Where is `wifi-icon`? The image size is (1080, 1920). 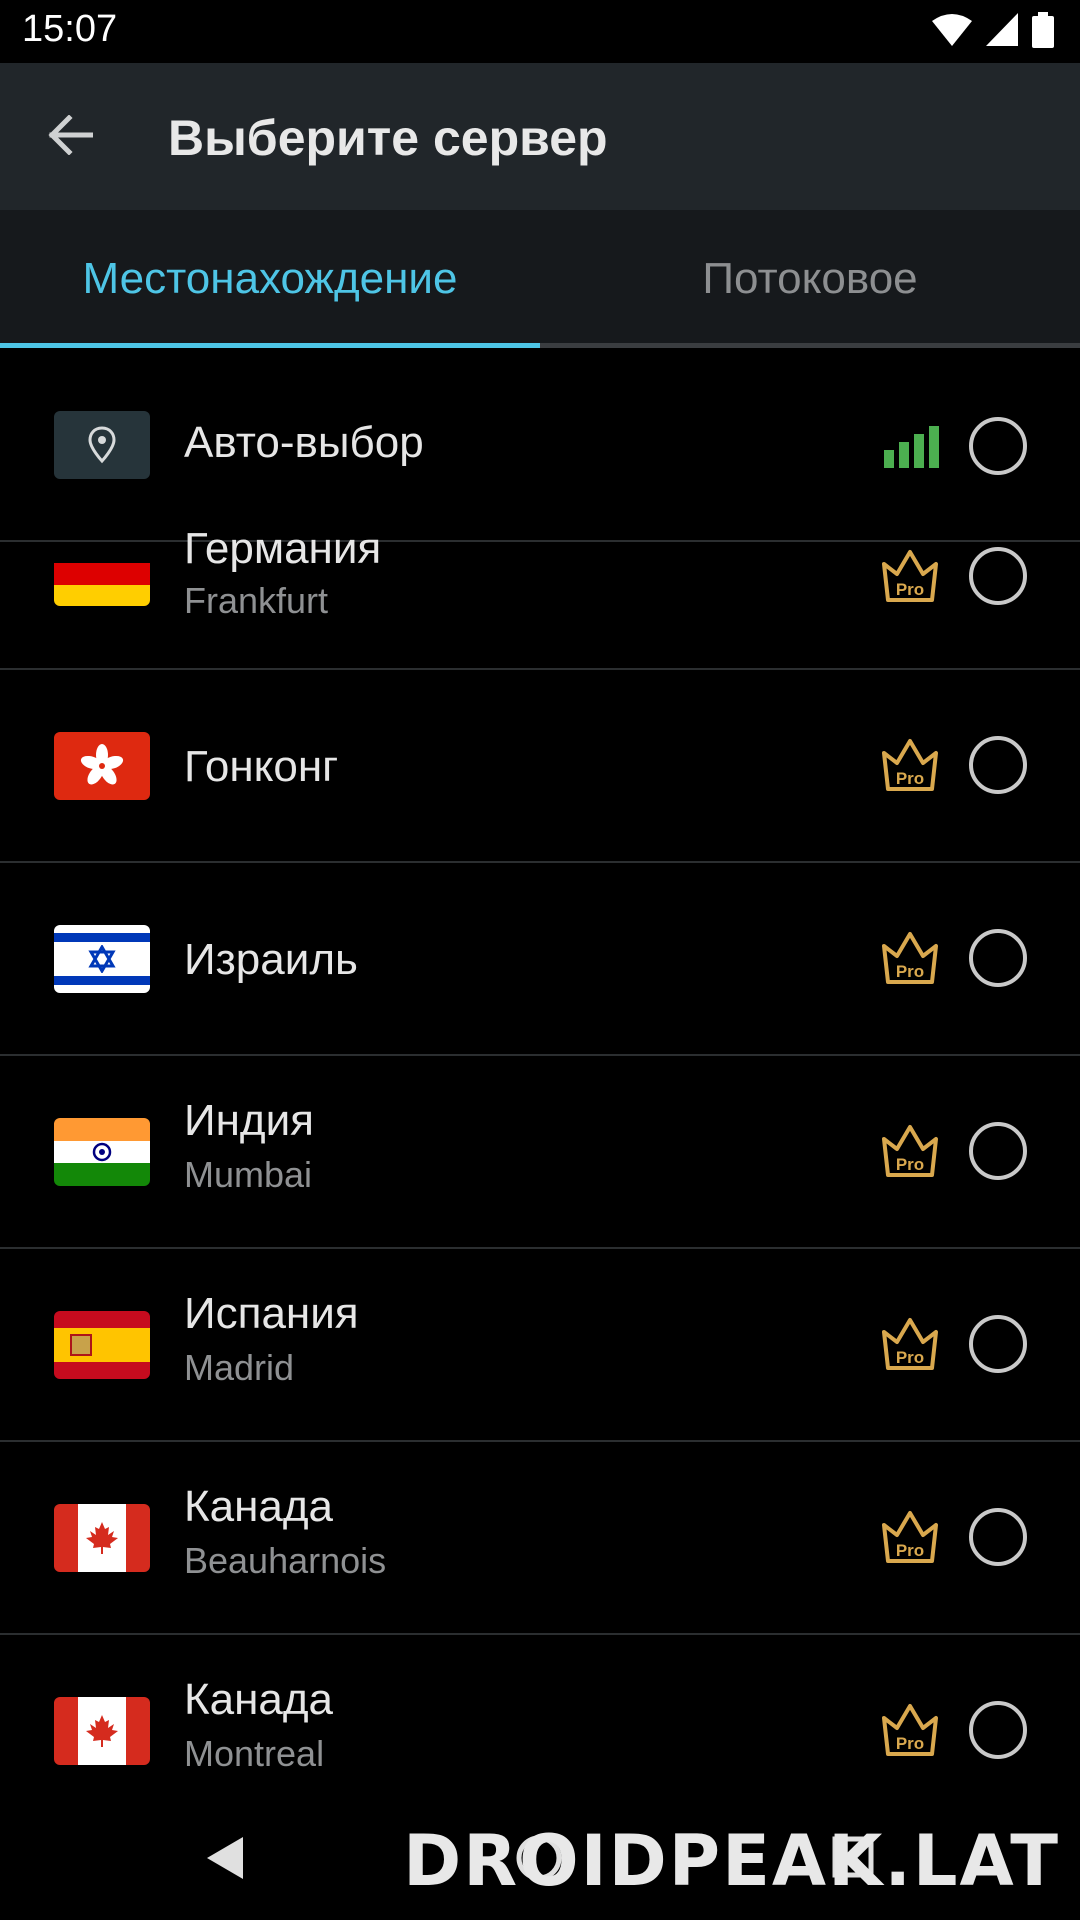
wifi-icon is located at coordinates (952, 30).